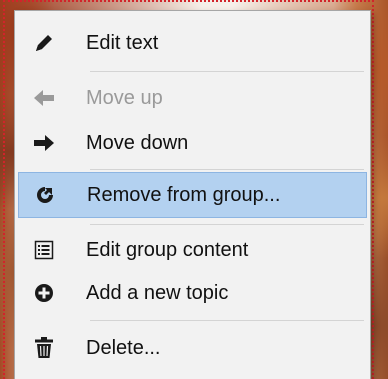  I want to click on menu-item-label: Move down, so click(137, 142).